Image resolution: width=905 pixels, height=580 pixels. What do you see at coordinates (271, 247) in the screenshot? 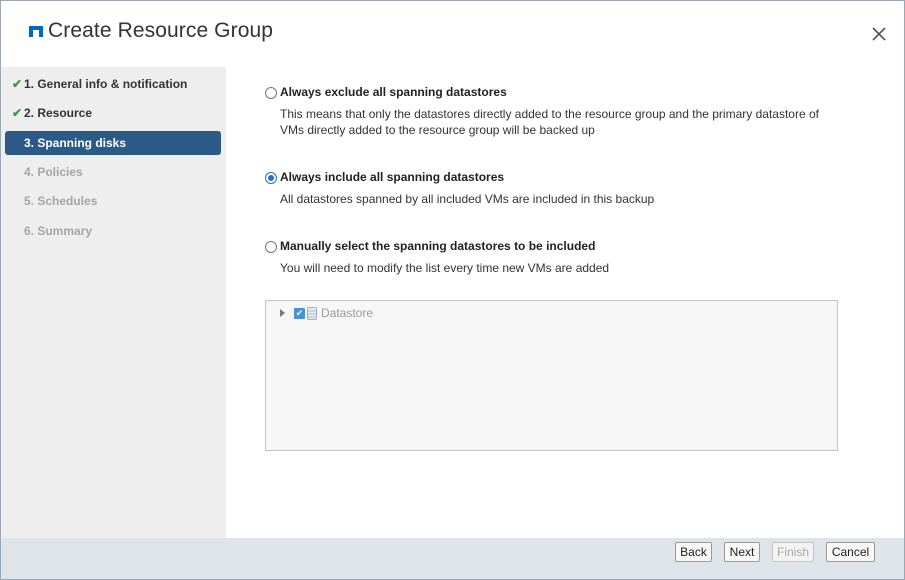
I see `manual-spanning-radio` at bounding box center [271, 247].